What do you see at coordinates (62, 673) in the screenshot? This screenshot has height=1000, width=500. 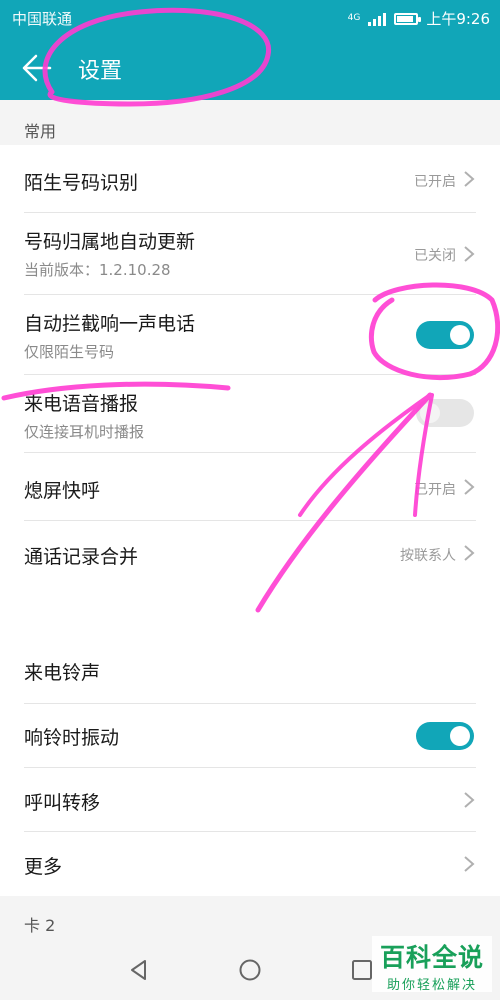 I see `row-title: 来电铃声` at bounding box center [62, 673].